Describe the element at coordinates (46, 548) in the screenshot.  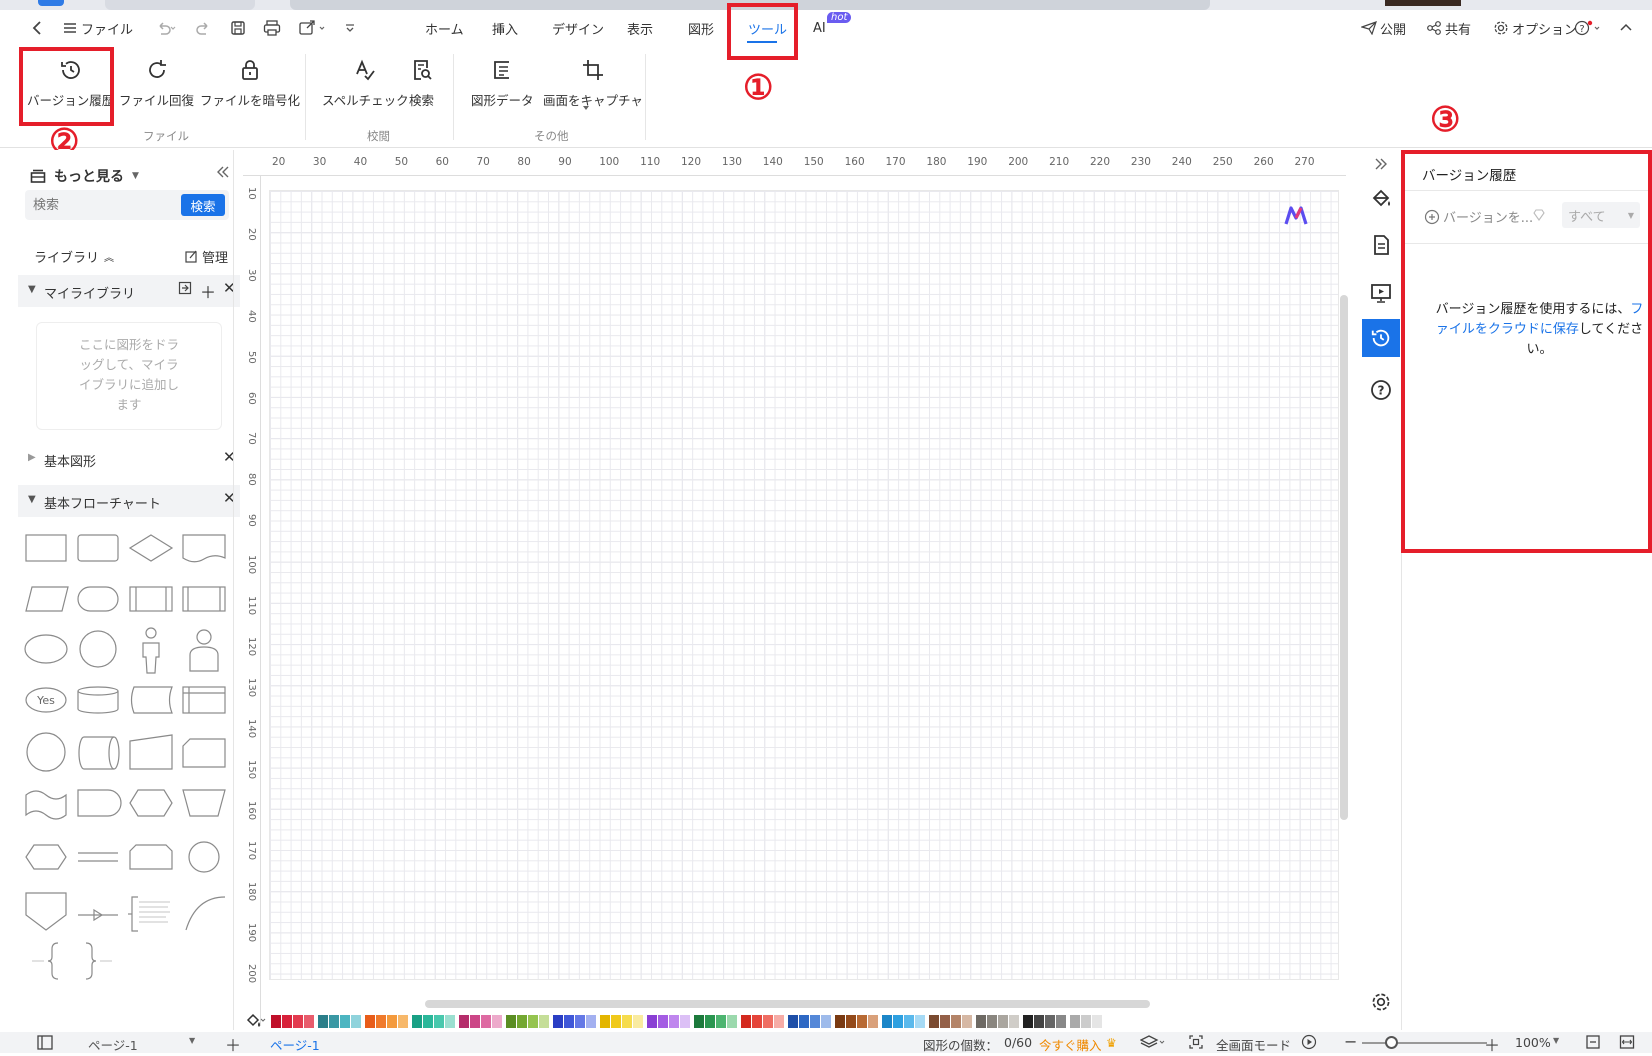
I see `process-shape` at that location.